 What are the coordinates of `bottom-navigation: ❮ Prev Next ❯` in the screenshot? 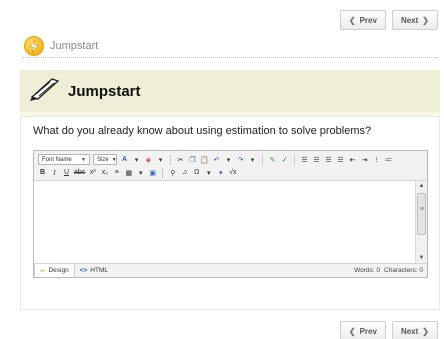 It's located at (388, 330).